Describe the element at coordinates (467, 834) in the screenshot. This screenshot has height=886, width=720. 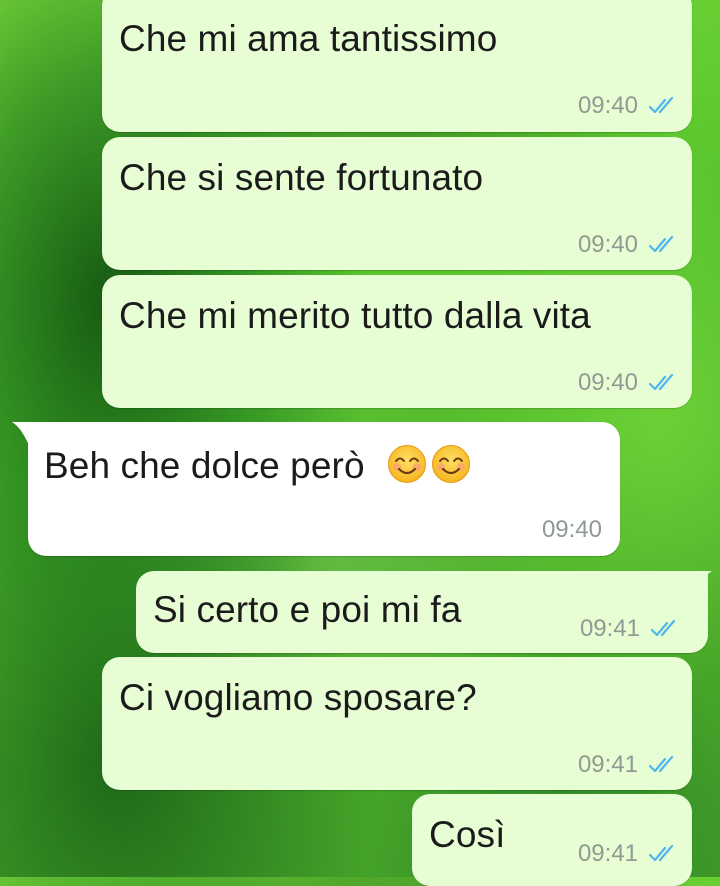
I see `message-text: Così` at that location.